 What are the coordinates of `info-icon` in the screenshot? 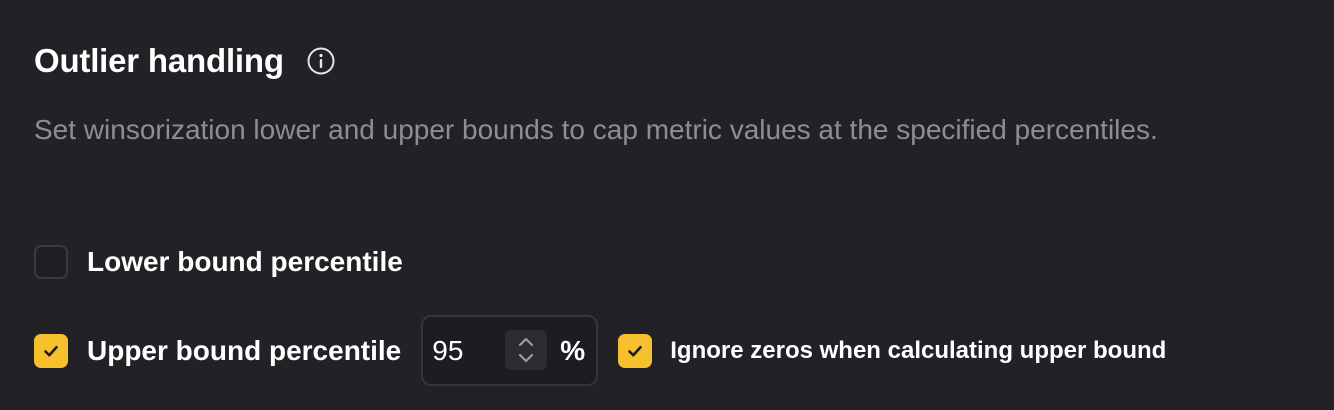 It's located at (321, 61).